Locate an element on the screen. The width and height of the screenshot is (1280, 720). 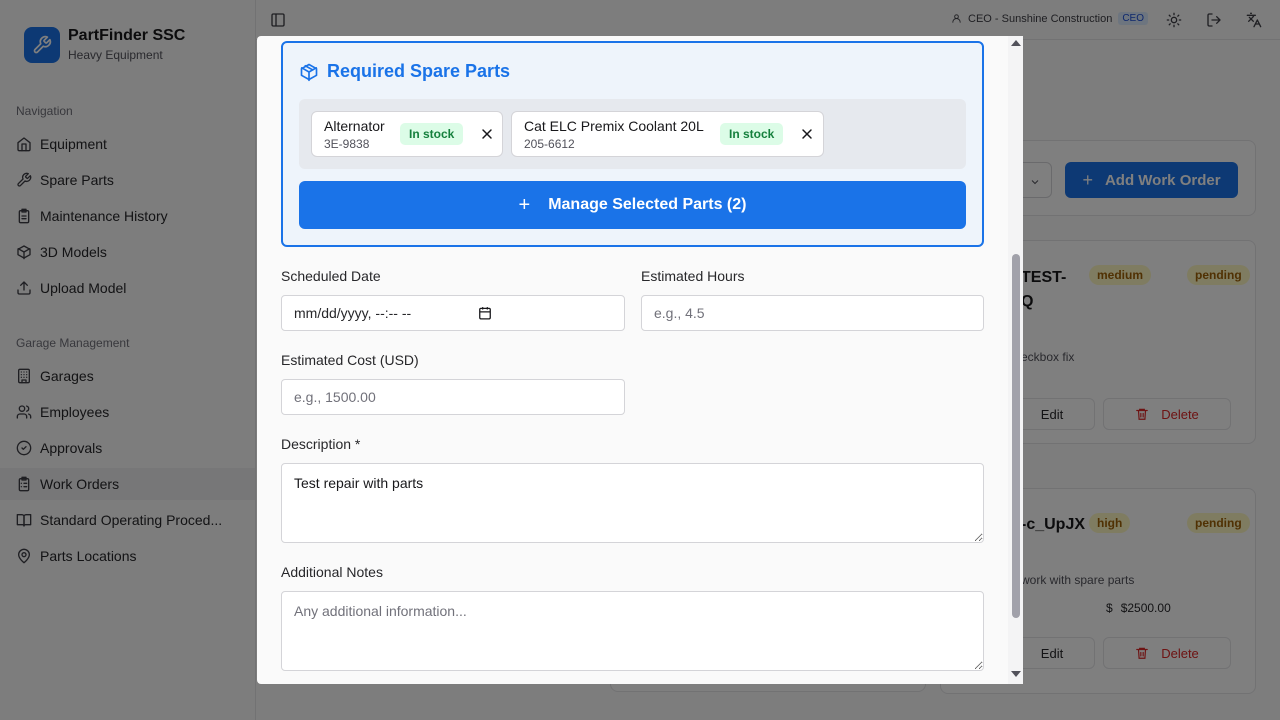
scroll-down-arrow-icon is located at coordinates (1016, 674).